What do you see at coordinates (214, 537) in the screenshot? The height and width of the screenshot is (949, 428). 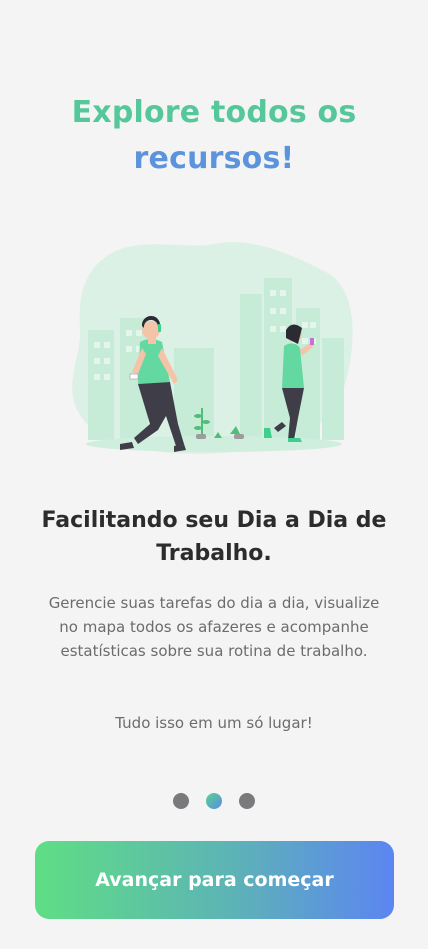 I see `feature-subtitle: Facilitando seu Dia a Dia de Trabalho.` at bounding box center [214, 537].